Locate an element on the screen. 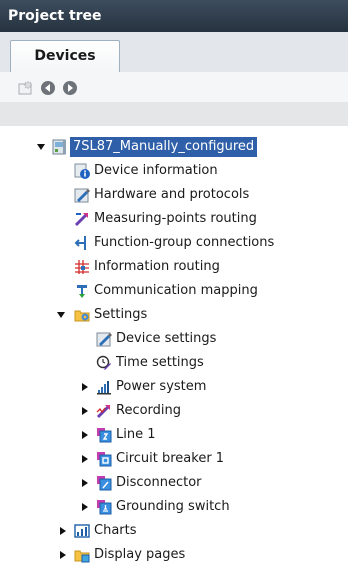  tree-label: Communication mapping is located at coordinates (176, 290).